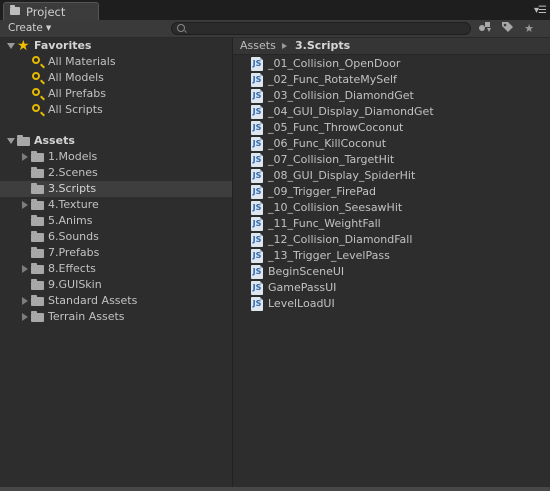 The width and height of the screenshot is (550, 491). What do you see at coordinates (331, 159) in the screenshot?
I see `file-name: _07_Collision_TargetHit` at bounding box center [331, 159].